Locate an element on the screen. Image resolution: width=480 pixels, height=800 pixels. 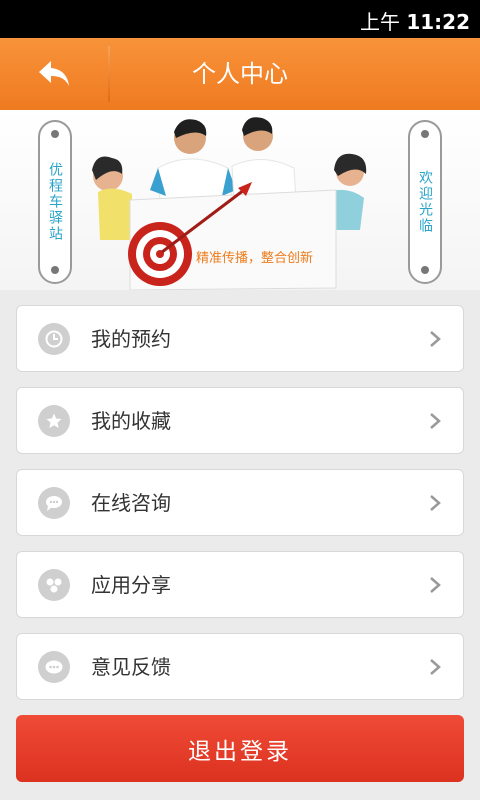
back-button is located at coordinates (54, 74).